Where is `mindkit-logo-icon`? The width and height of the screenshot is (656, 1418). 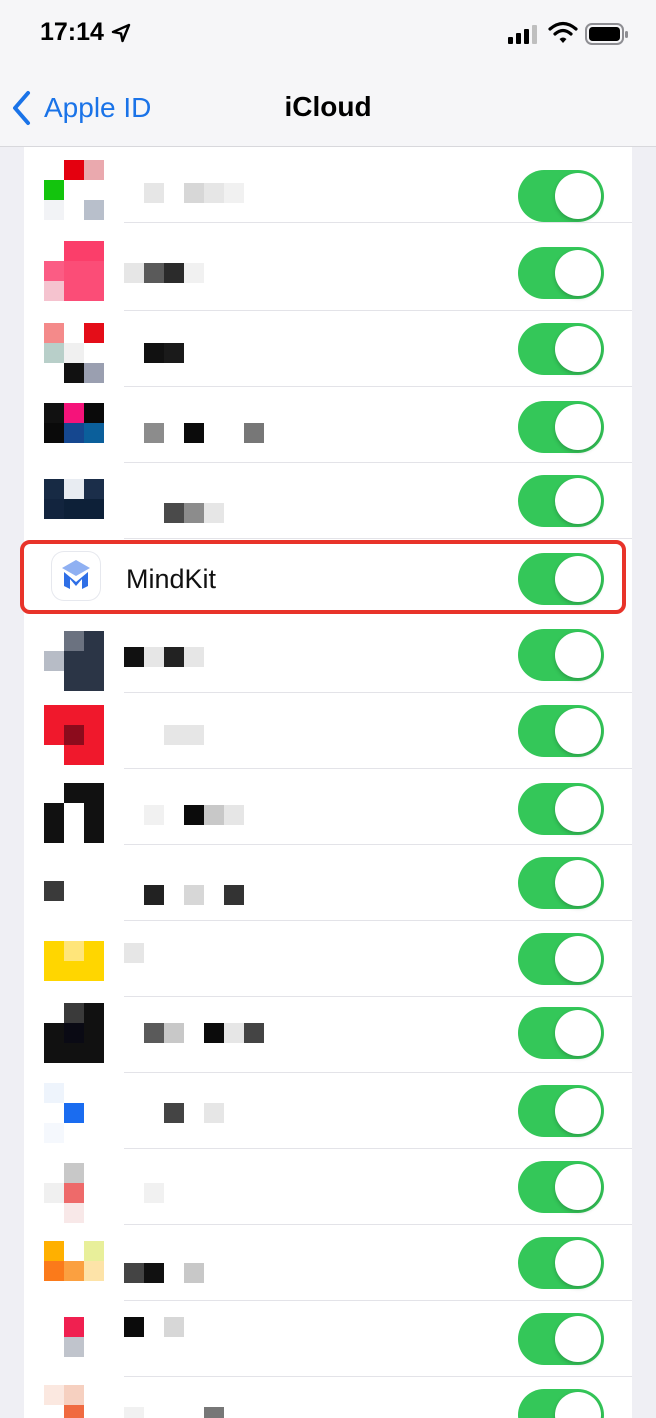
mindkit-logo-icon is located at coordinates (76, 574).